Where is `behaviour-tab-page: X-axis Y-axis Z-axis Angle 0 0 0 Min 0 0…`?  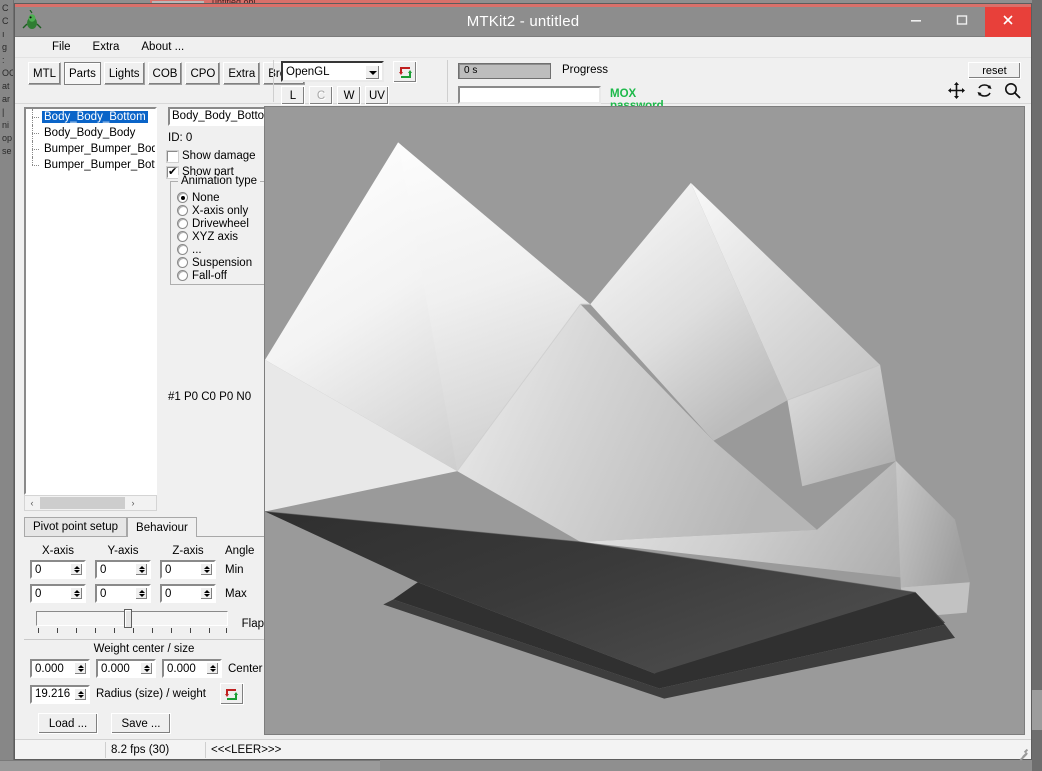
behaviour-tab-page: X-axis Y-axis Z-axis Angle 0 0 0 Min 0 0… is located at coordinates (144, 635).